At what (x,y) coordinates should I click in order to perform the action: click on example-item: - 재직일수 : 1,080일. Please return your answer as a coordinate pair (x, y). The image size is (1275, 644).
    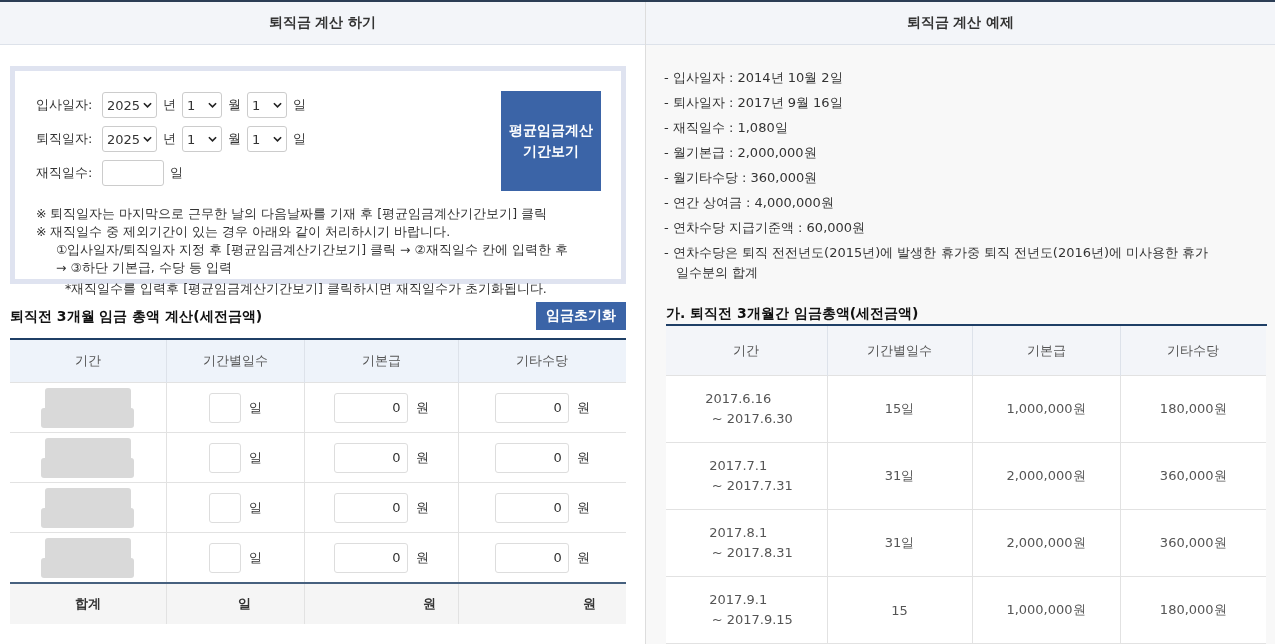
    Looking at the image, I should click on (726, 128).